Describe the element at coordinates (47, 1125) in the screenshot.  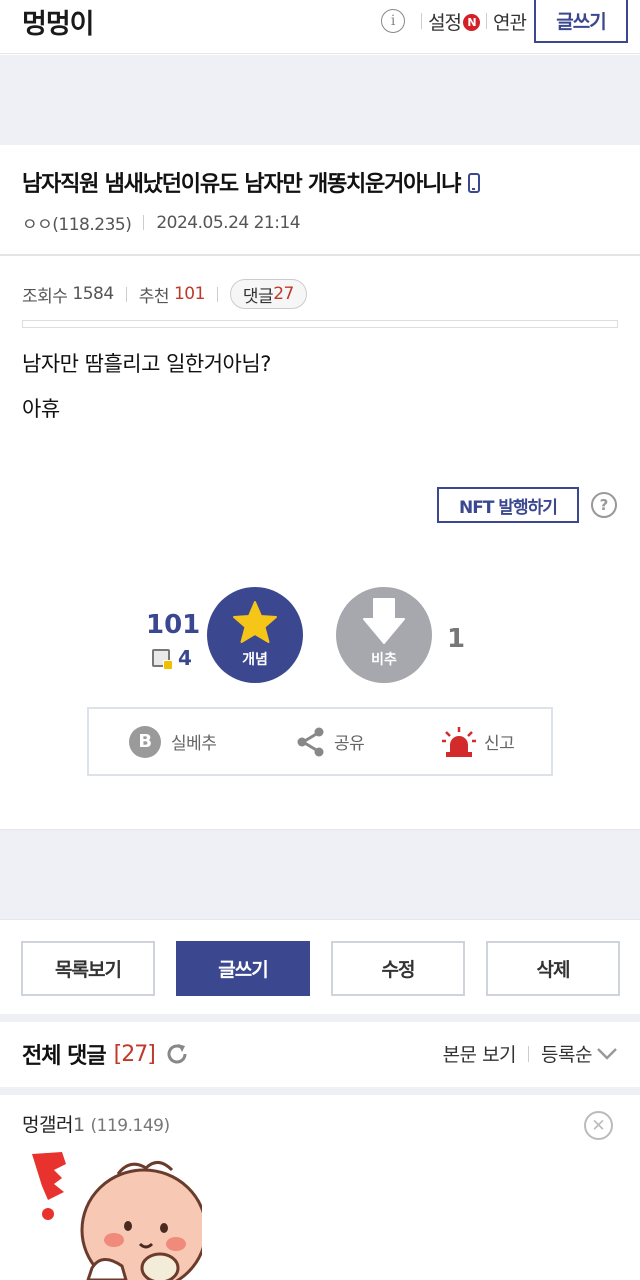
I see `comment-author-name: 멍갤러` at that location.